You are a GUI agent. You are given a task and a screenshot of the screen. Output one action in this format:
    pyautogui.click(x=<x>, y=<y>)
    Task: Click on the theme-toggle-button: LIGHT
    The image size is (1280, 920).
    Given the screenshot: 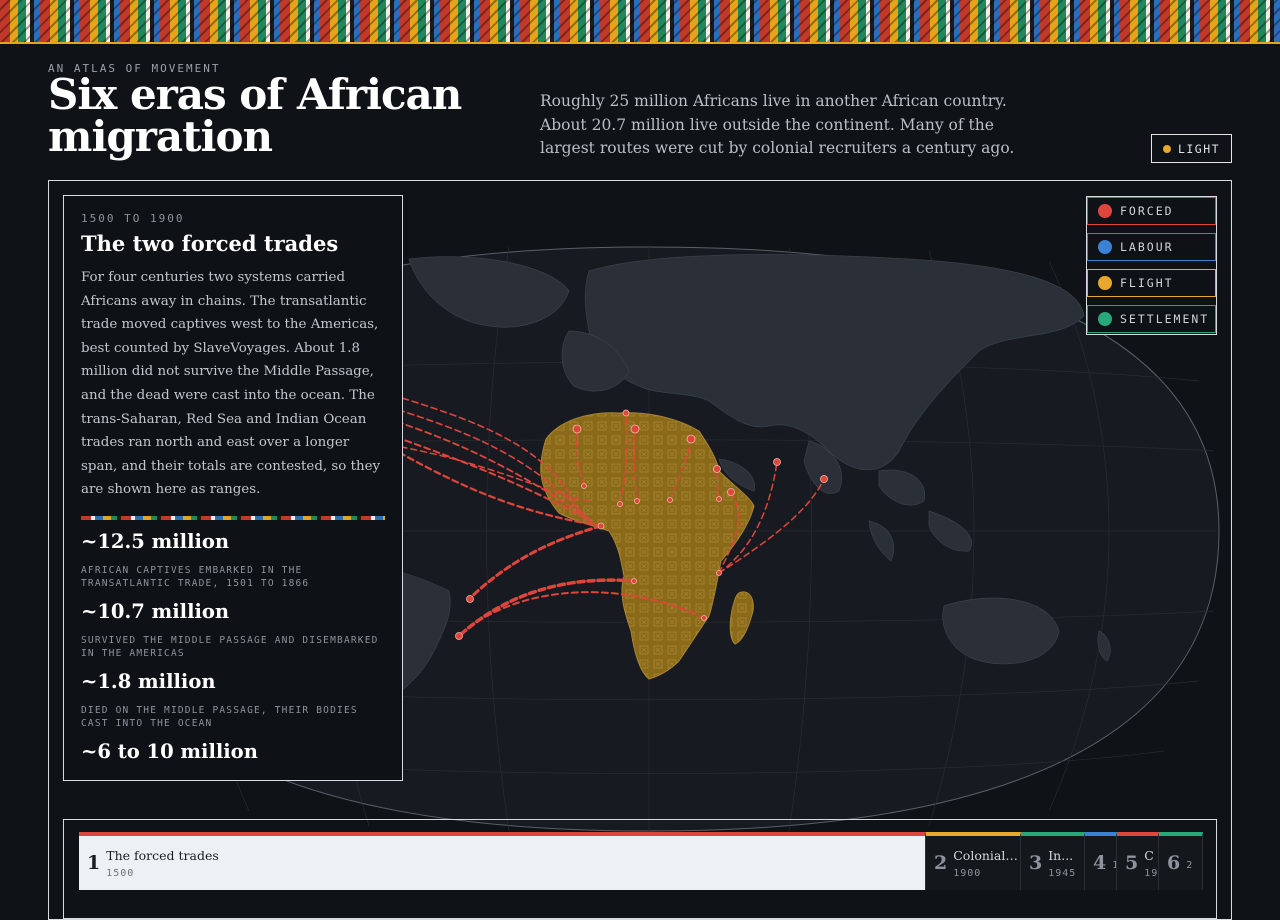 What is the action you would take?
    pyautogui.click(x=1191, y=148)
    